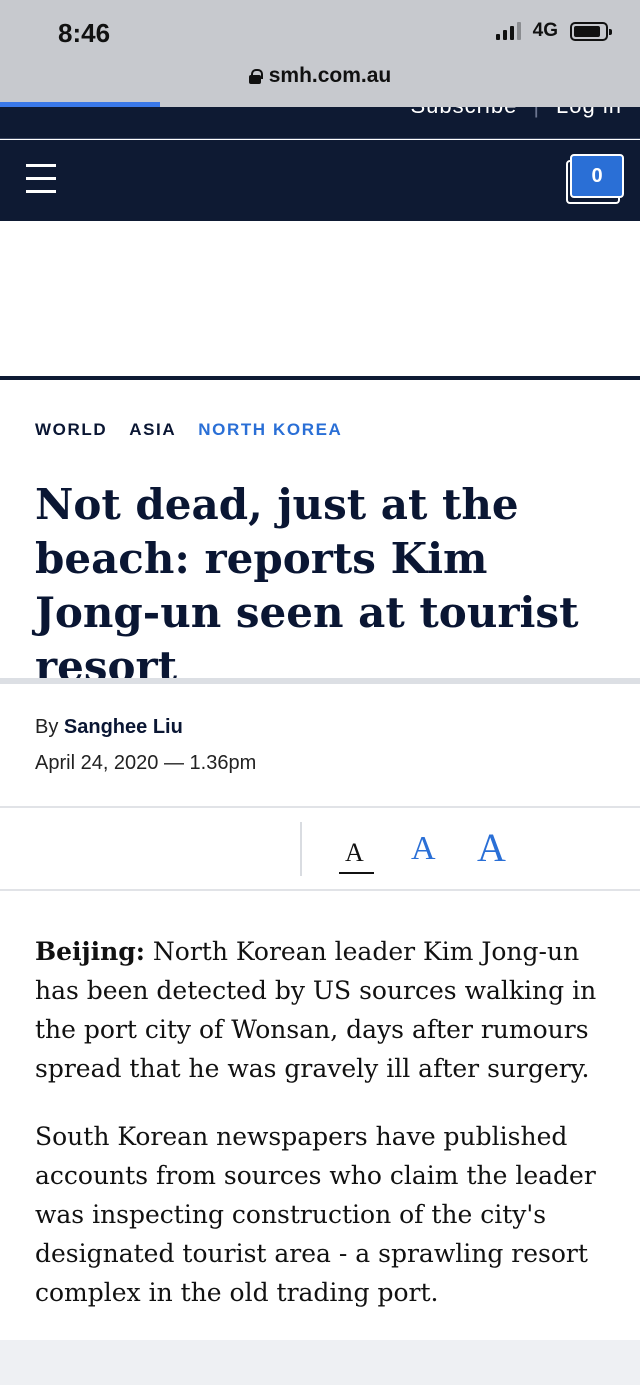 This screenshot has height=1385, width=640. I want to click on network-type: 4G, so click(545, 30).